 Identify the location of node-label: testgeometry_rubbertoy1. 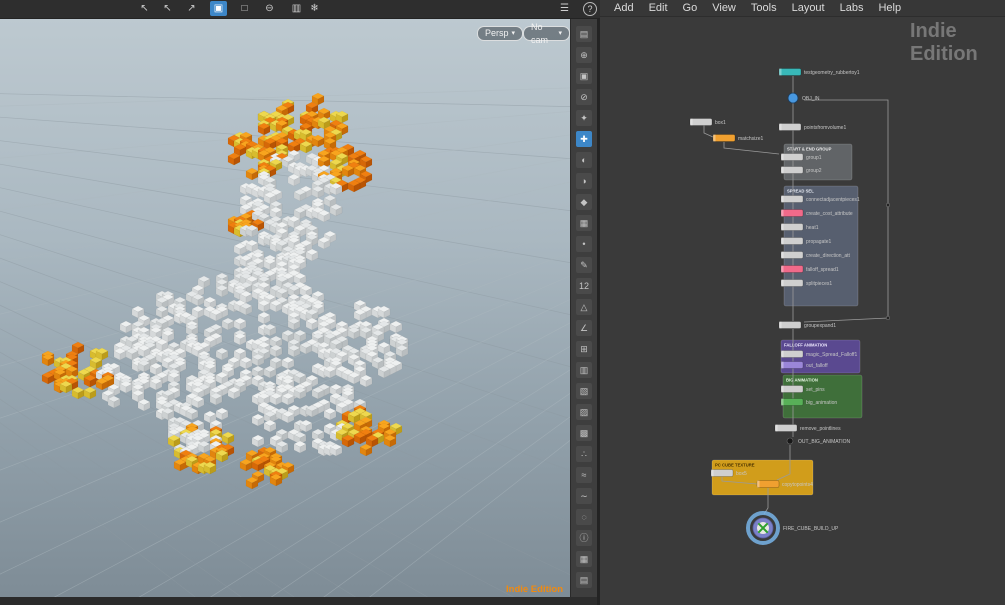
(832, 73).